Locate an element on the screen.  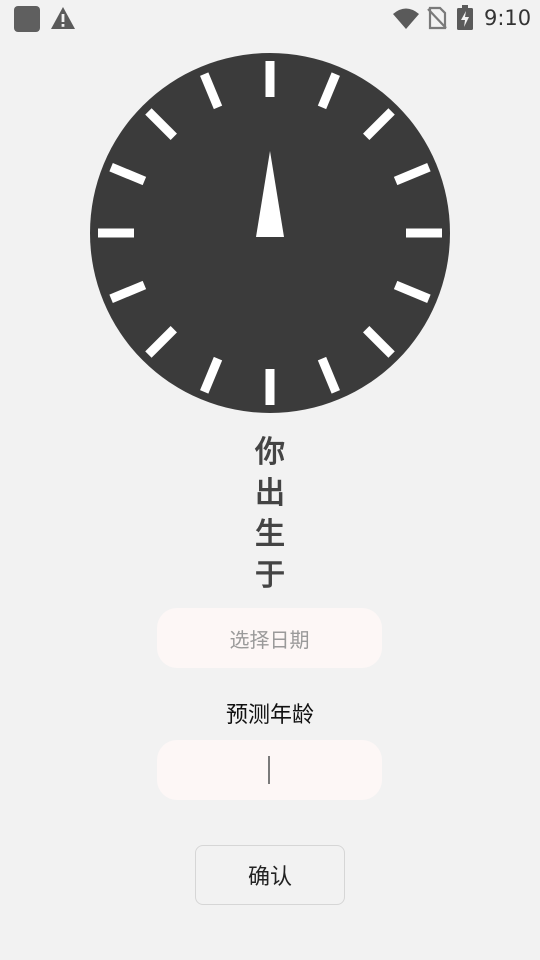
text-cursor is located at coordinates (269, 770).